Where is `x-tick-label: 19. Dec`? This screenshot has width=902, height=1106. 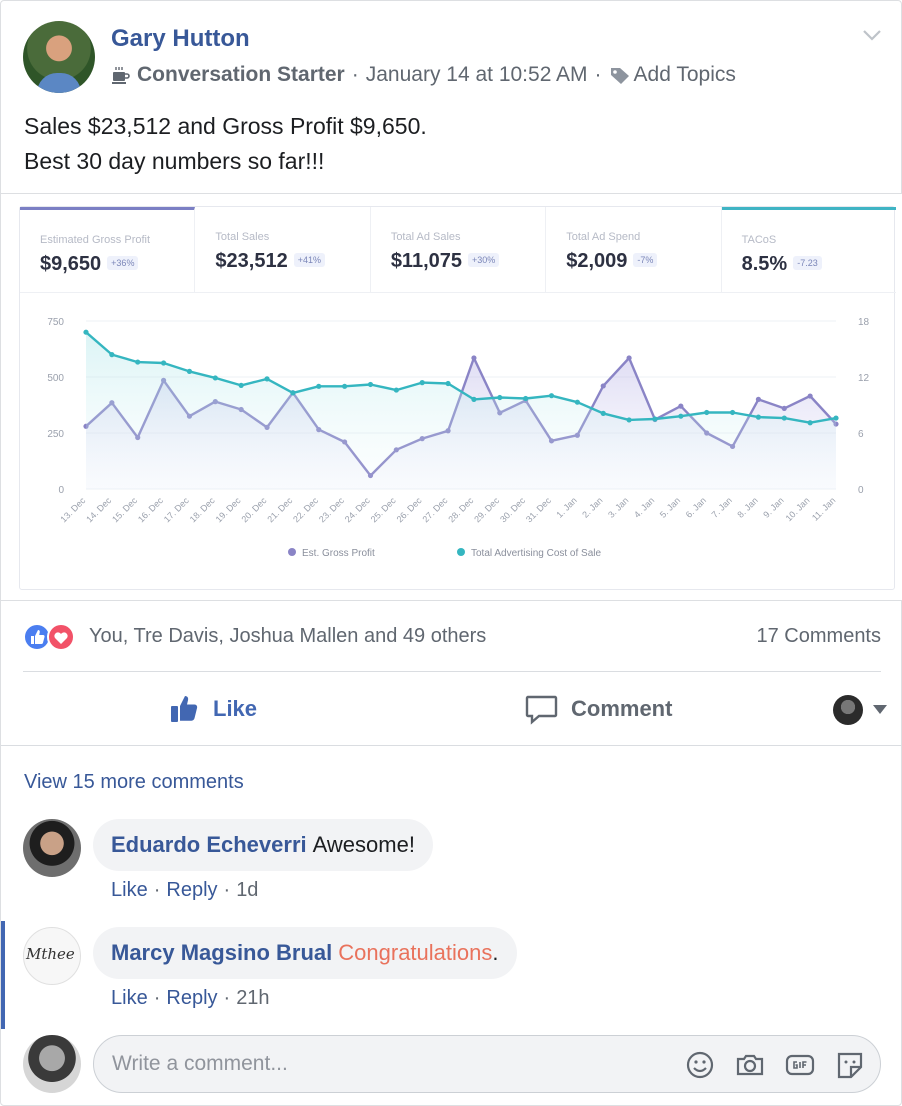
x-tick-label: 19. Dec is located at coordinates (228, 509).